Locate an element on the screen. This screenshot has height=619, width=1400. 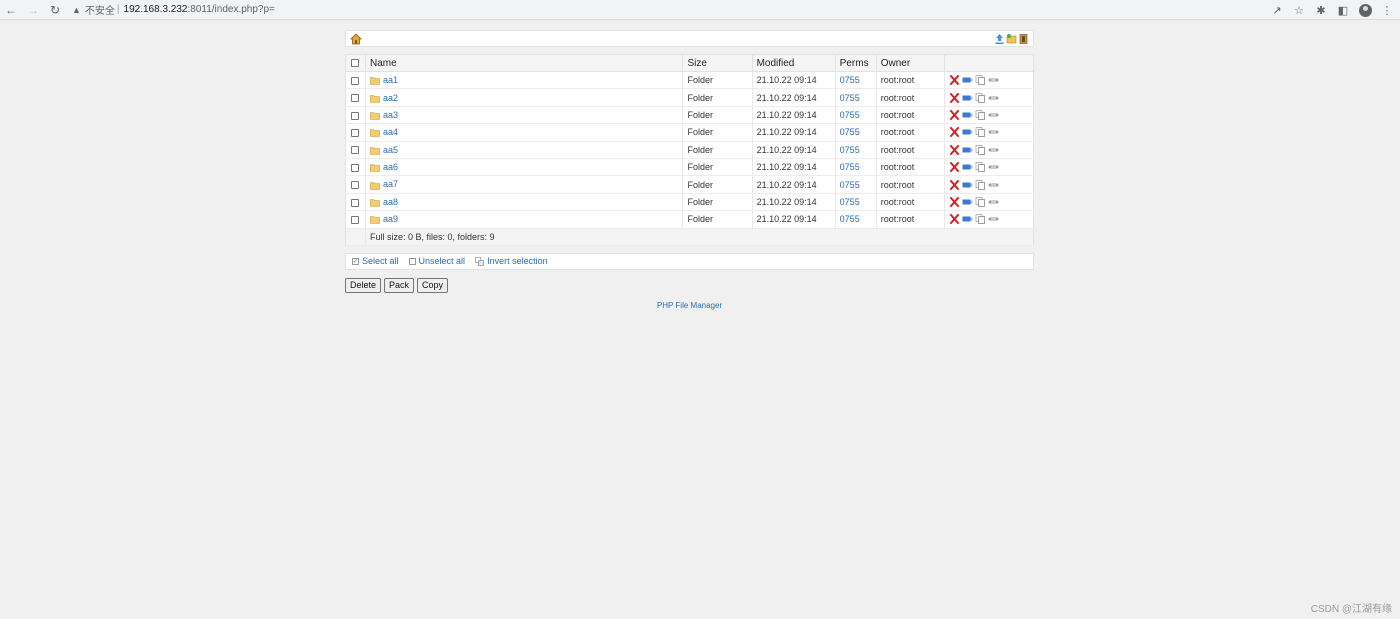
logout-icon is located at coordinates (1023, 39).